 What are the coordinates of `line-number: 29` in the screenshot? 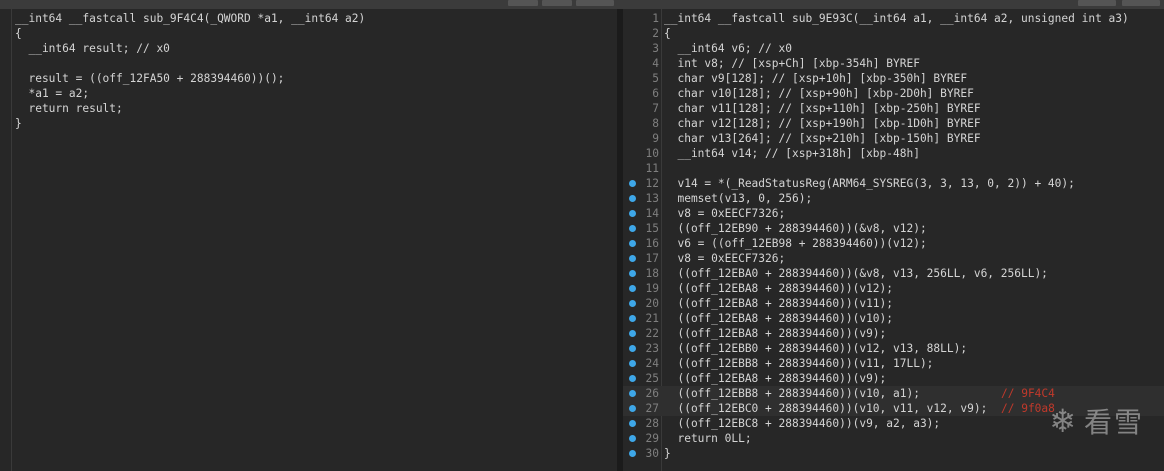 It's located at (652, 438).